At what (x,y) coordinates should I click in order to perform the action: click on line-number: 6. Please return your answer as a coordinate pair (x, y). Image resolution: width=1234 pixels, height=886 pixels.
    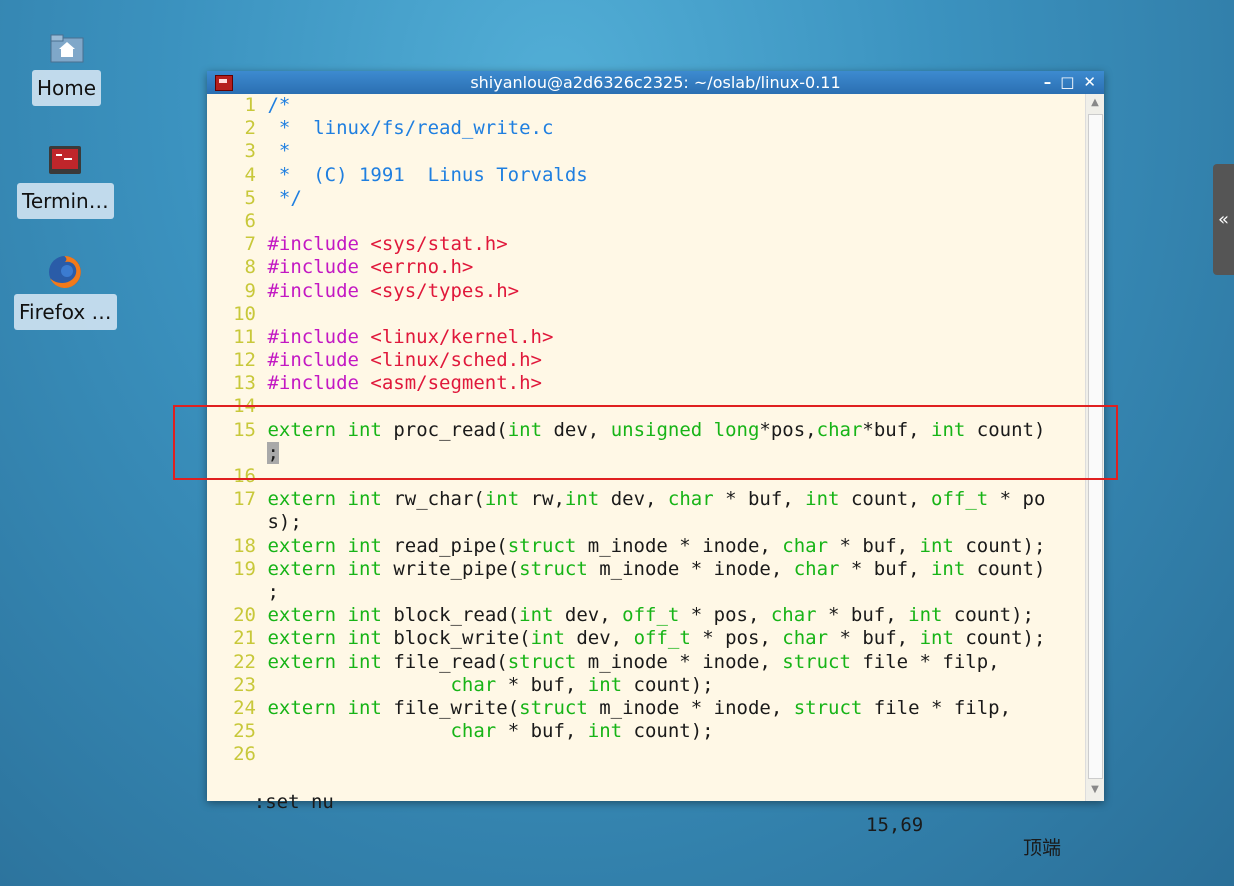
    Looking at the image, I should click on (250, 220).